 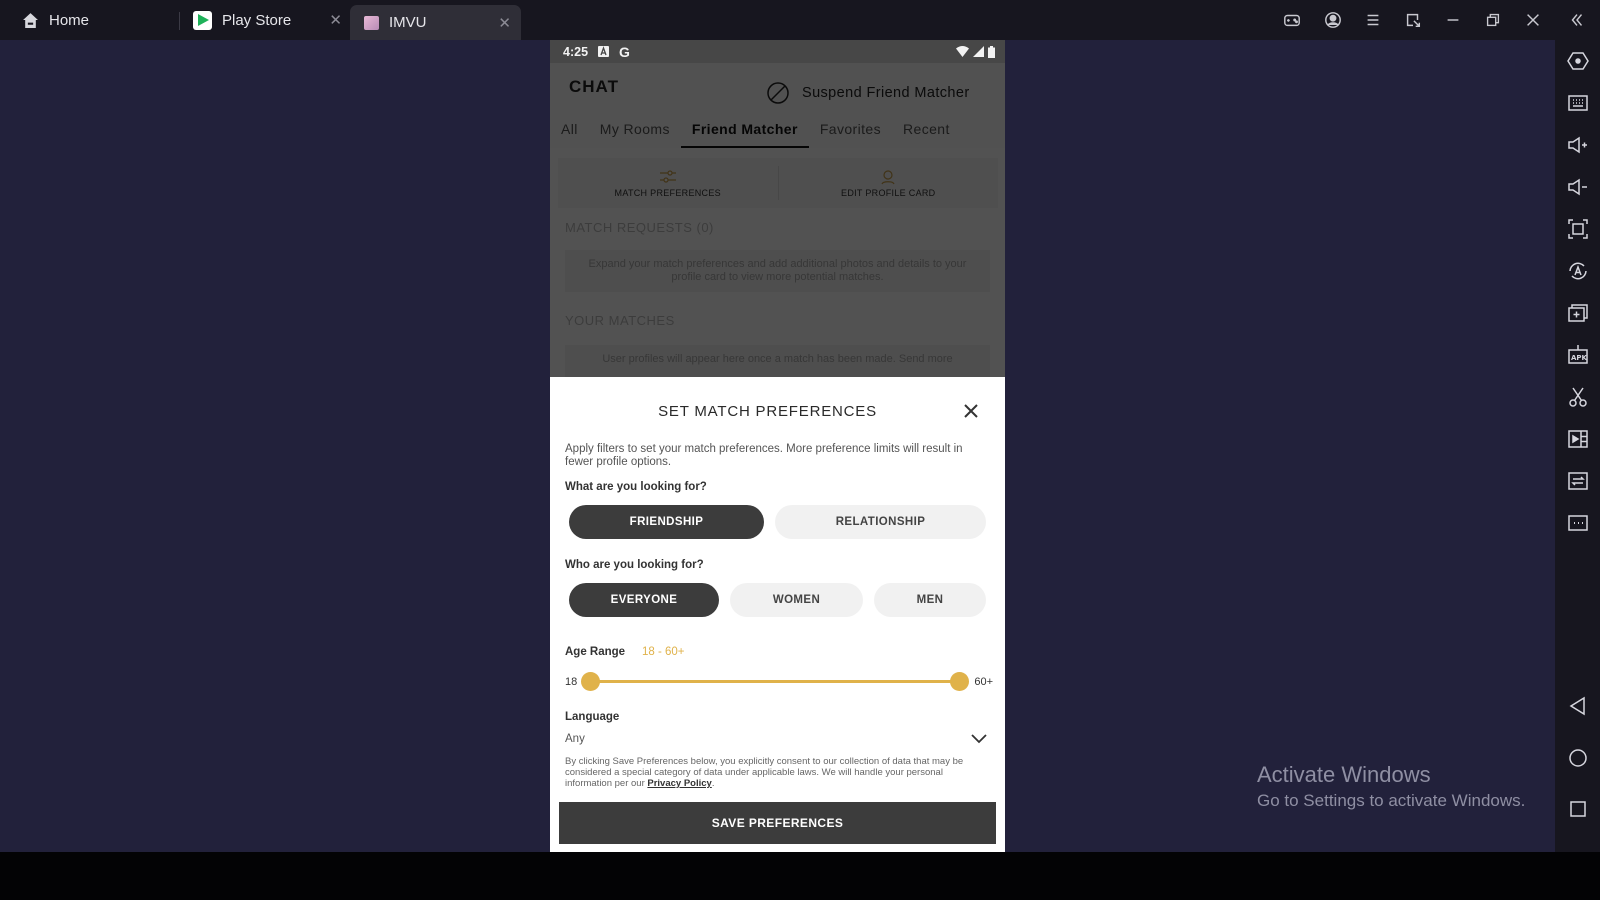 What do you see at coordinates (179, 21) in the screenshot?
I see `tab-divider` at bounding box center [179, 21].